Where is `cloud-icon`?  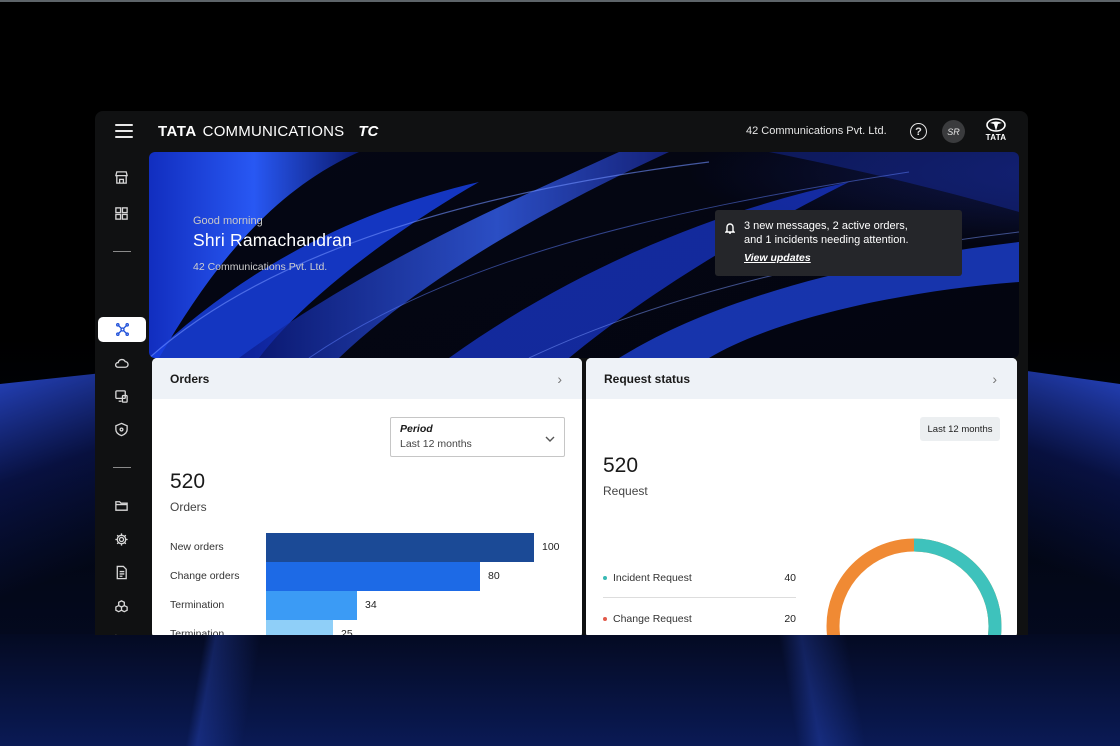 cloud-icon is located at coordinates (121, 363).